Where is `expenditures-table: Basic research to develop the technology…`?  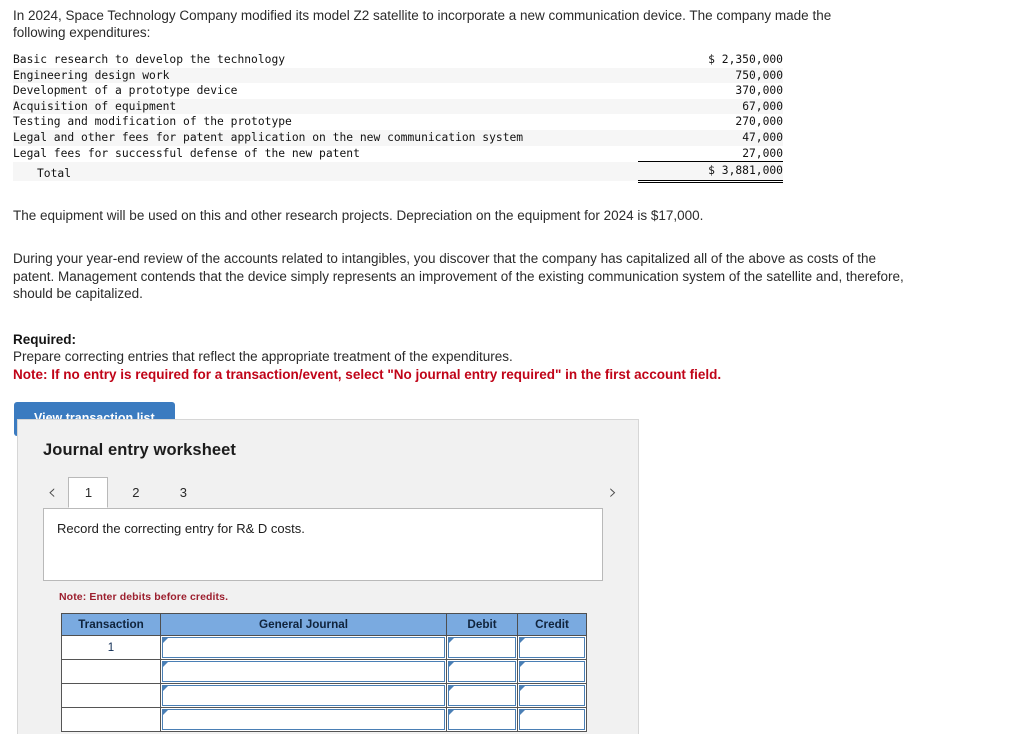 expenditures-table: Basic research to develop the technology… is located at coordinates (398, 117).